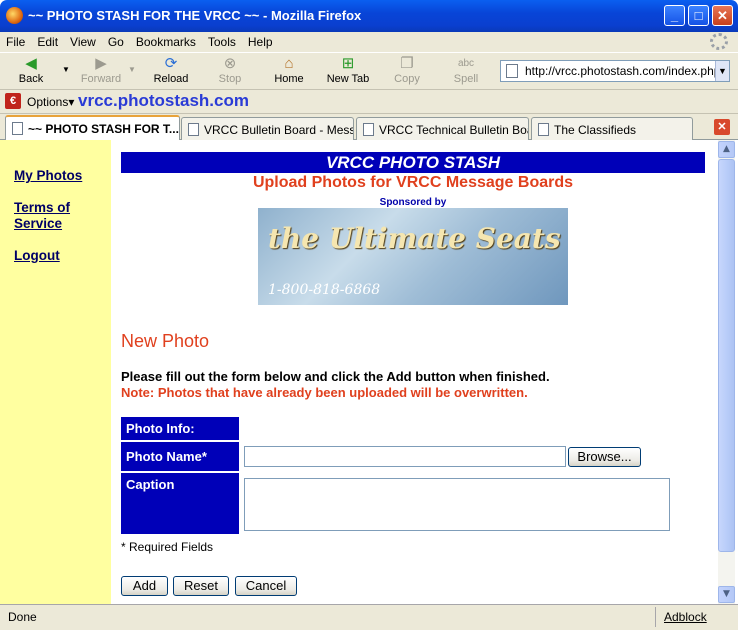 Image resolution: width=738 pixels, height=630 pixels. I want to click on reload-button: ⟳ Reload, so click(171, 70).